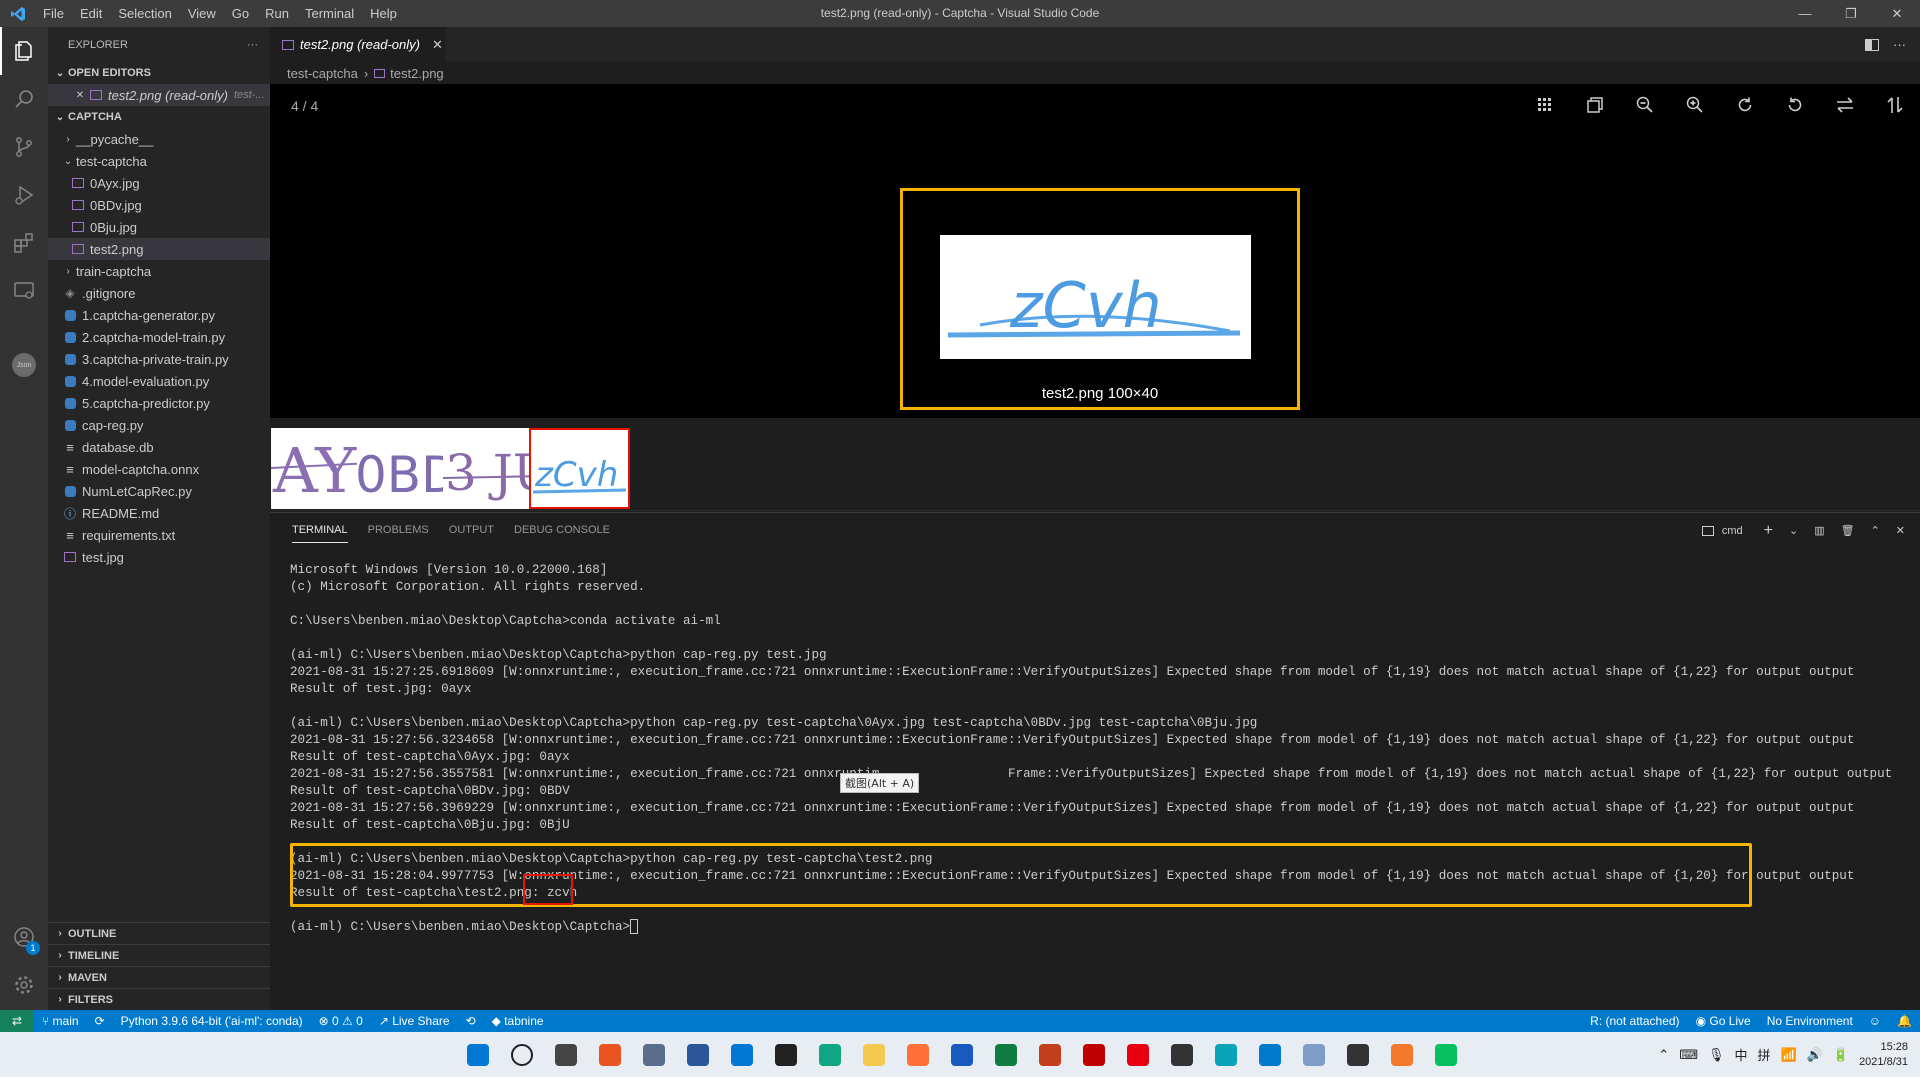 The image size is (1920, 1077). I want to click on tree-file: ≡ requirements.txt, so click(159, 535).